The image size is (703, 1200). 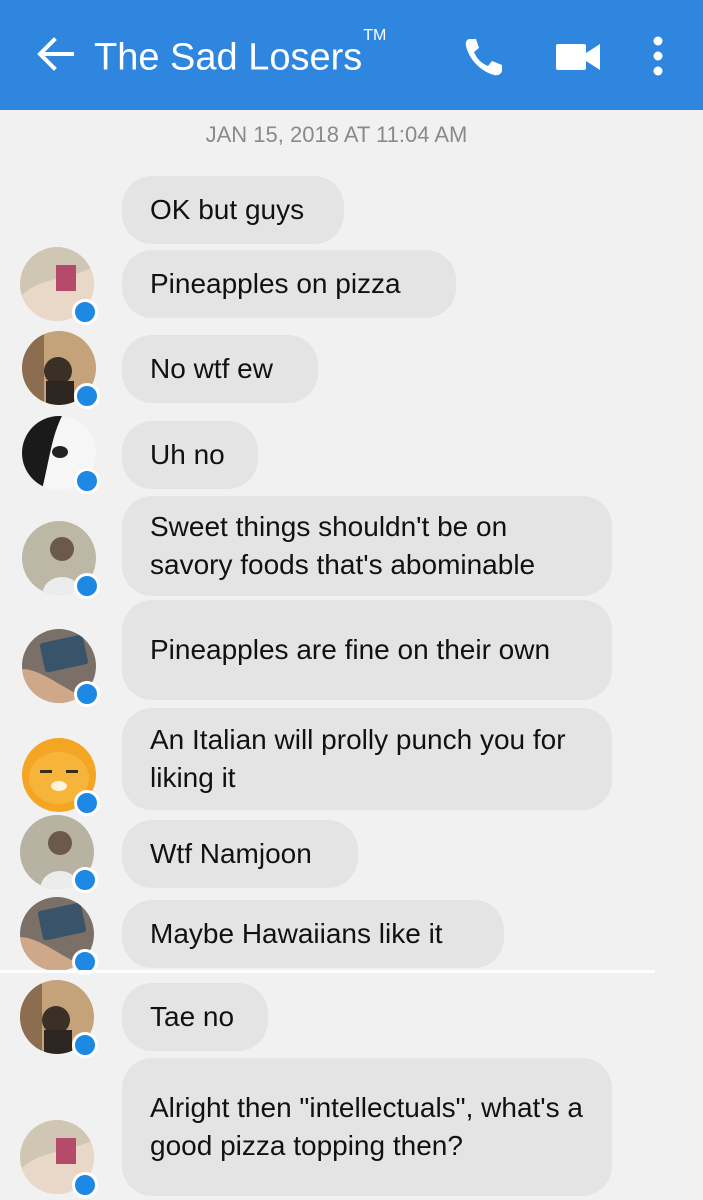 I want to click on message-bubble: Wtf Namjoon, so click(x=240, y=854).